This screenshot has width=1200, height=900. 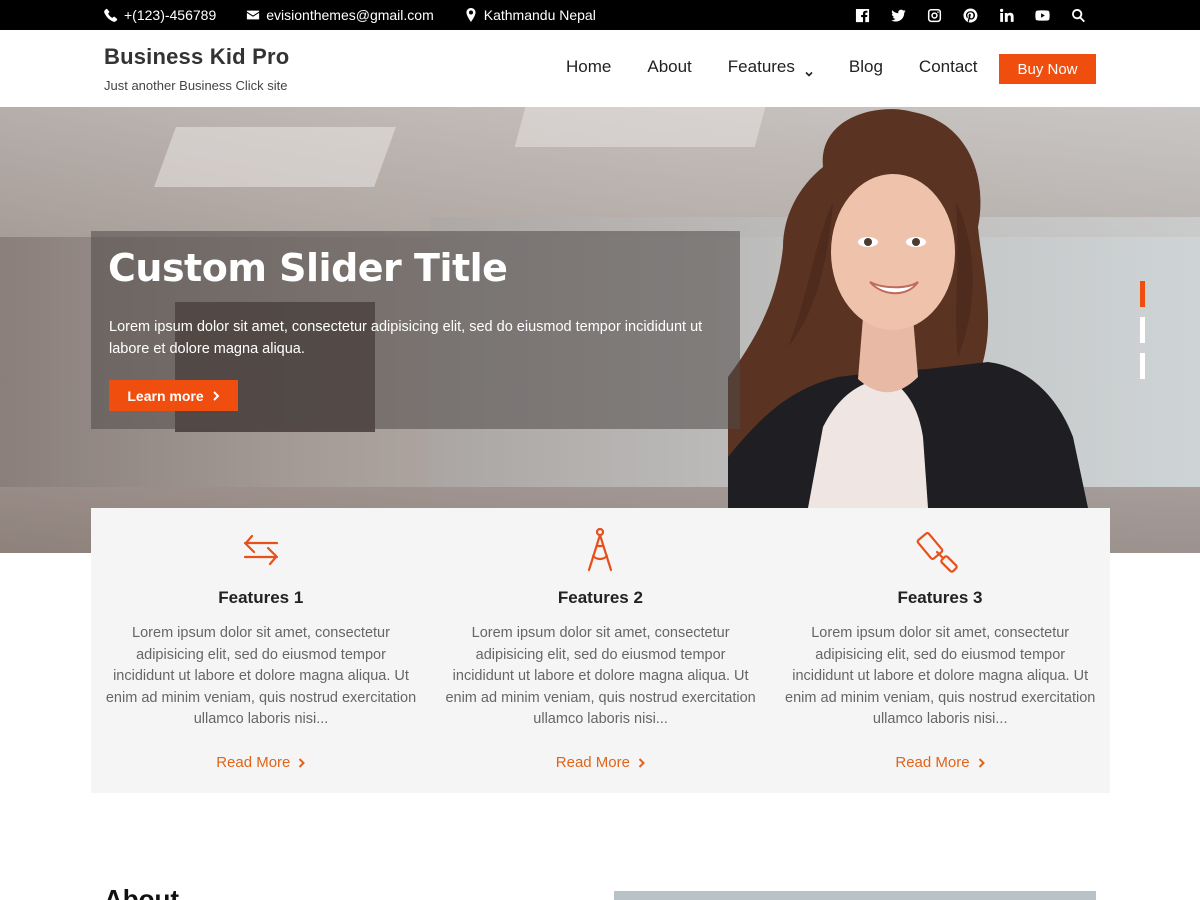 I want to click on nav-item-features: Features, so click(x=770, y=67).